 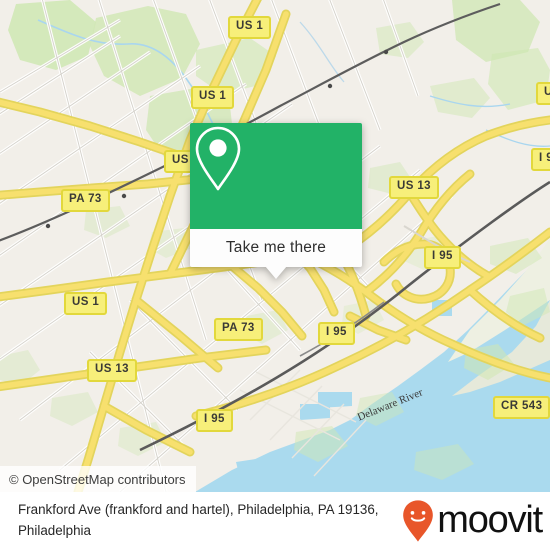 I want to click on shield-pa-73-left: PA 73, so click(x=85, y=200).